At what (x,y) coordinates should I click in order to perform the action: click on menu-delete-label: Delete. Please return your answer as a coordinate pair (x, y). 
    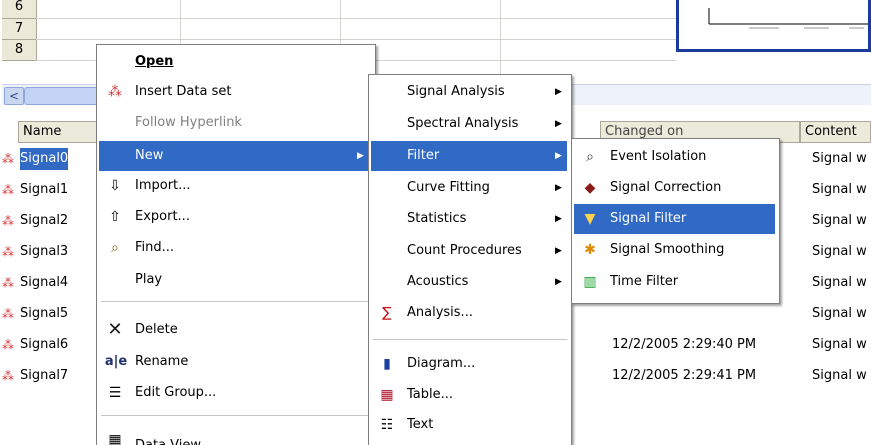
    Looking at the image, I should click on (156, 329).